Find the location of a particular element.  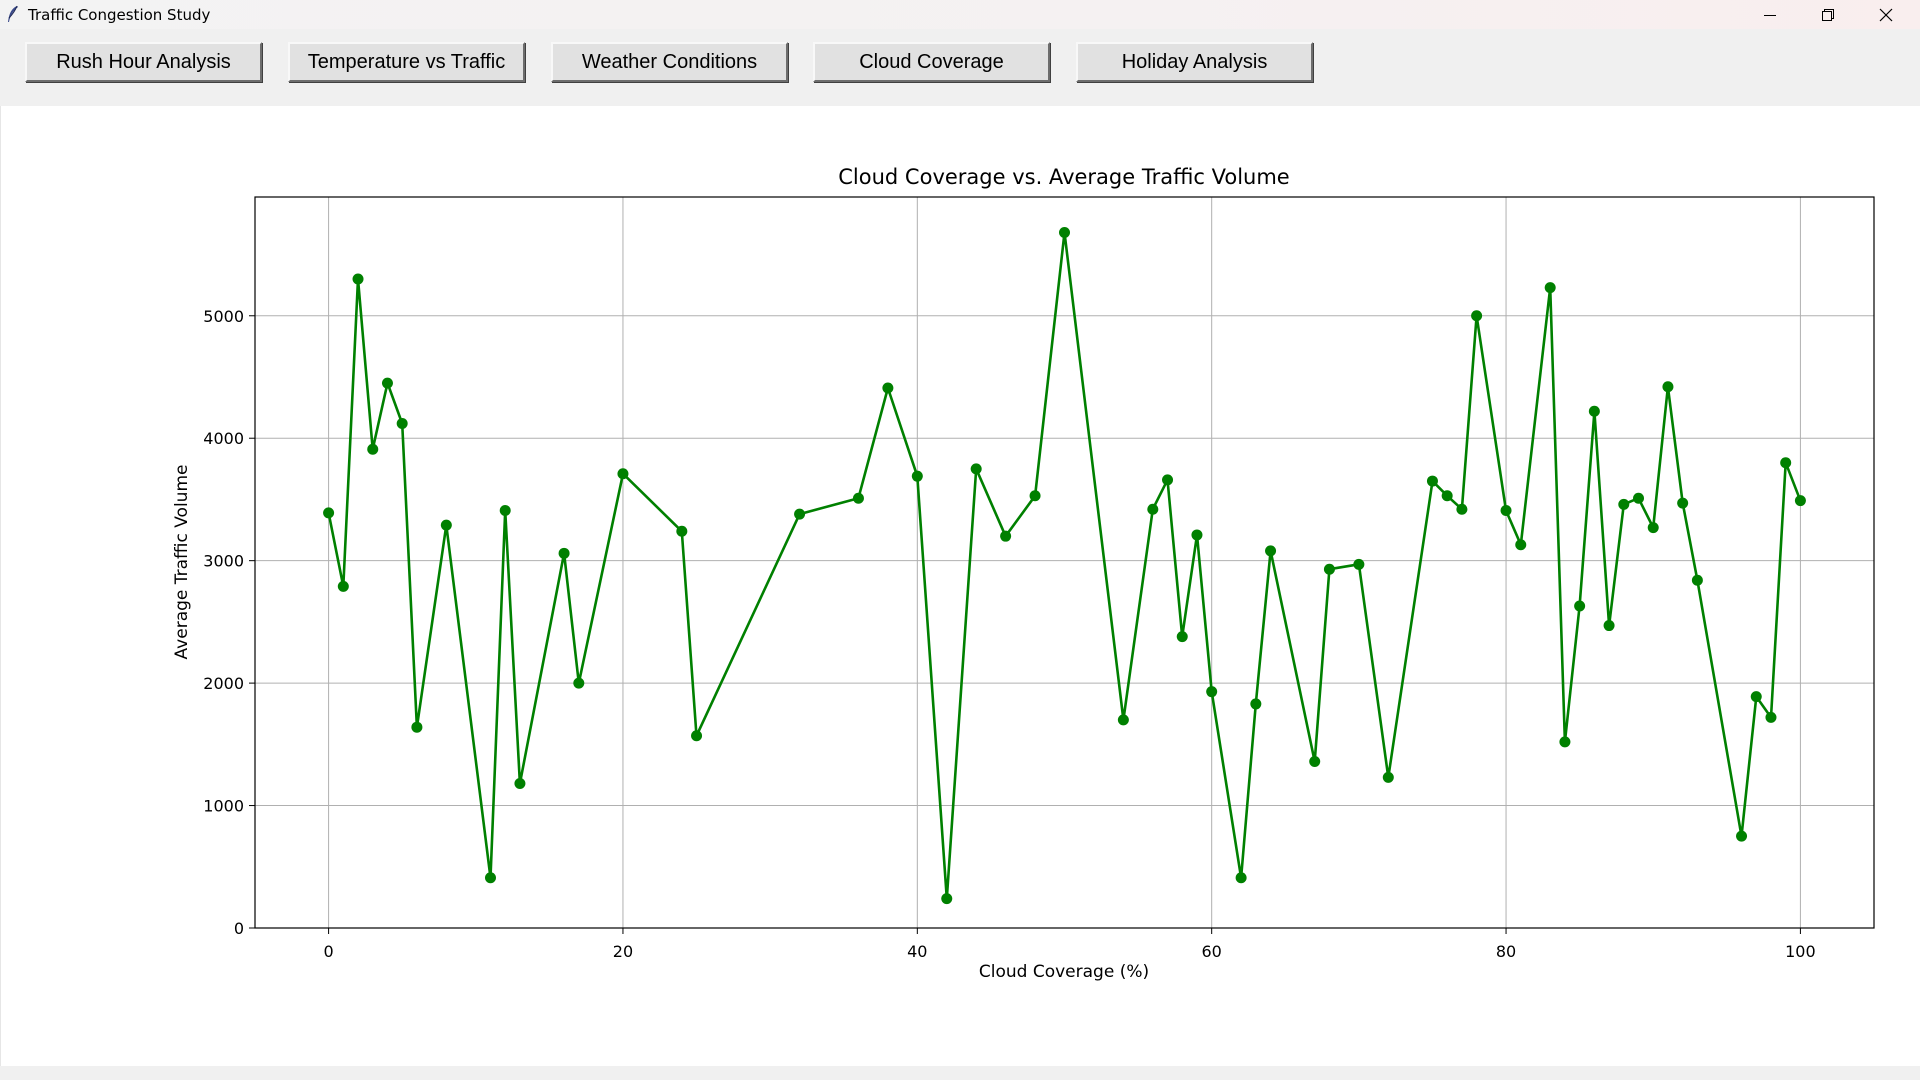

x-axis-label: Cloud Coverage (%) is located at coordinates (1064, 972).